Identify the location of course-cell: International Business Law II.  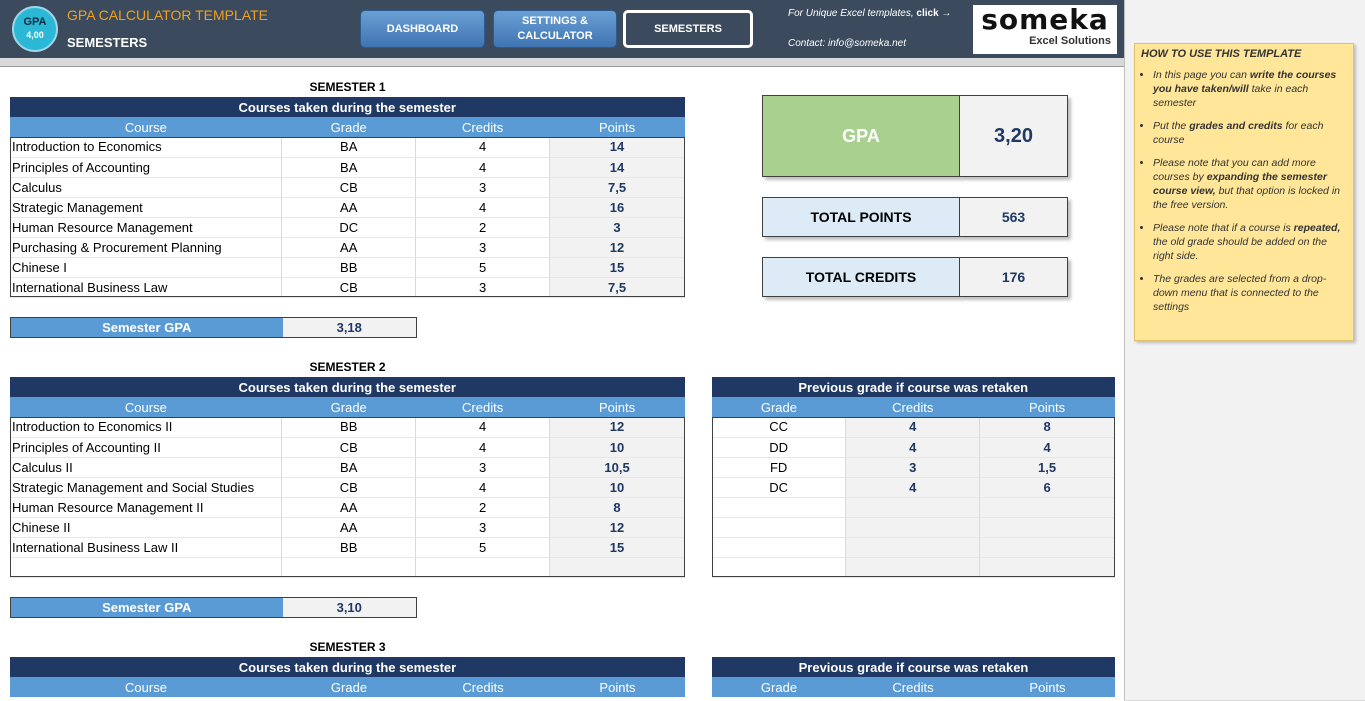
(146, 547).